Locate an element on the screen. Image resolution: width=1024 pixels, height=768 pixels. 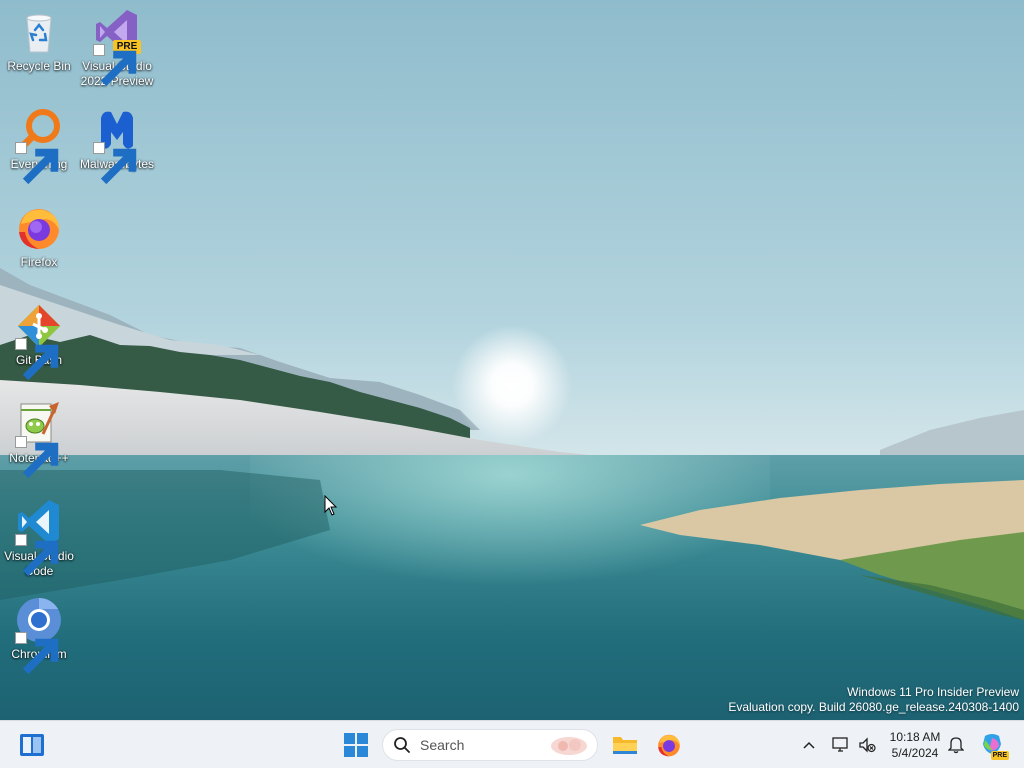
desktop-icon-label: Firefox is located at coordinates (39, 262).